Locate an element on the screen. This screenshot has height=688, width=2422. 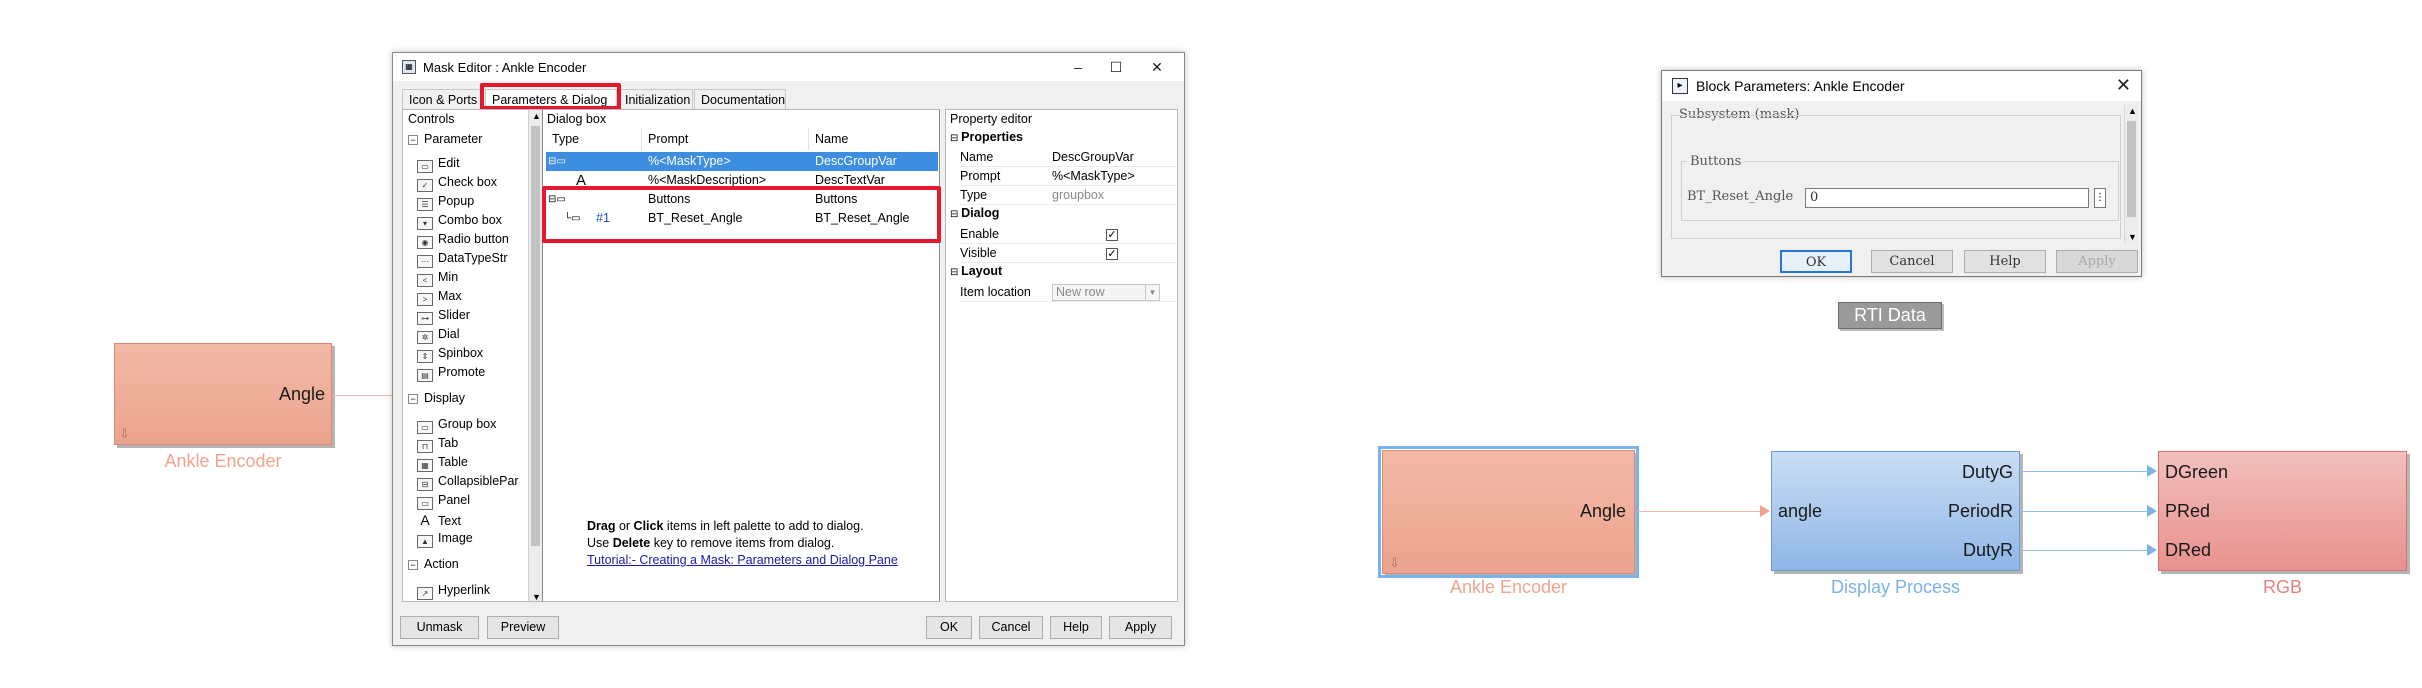
section-layout: ⊟ Layout is located at coordinates (976, 271).